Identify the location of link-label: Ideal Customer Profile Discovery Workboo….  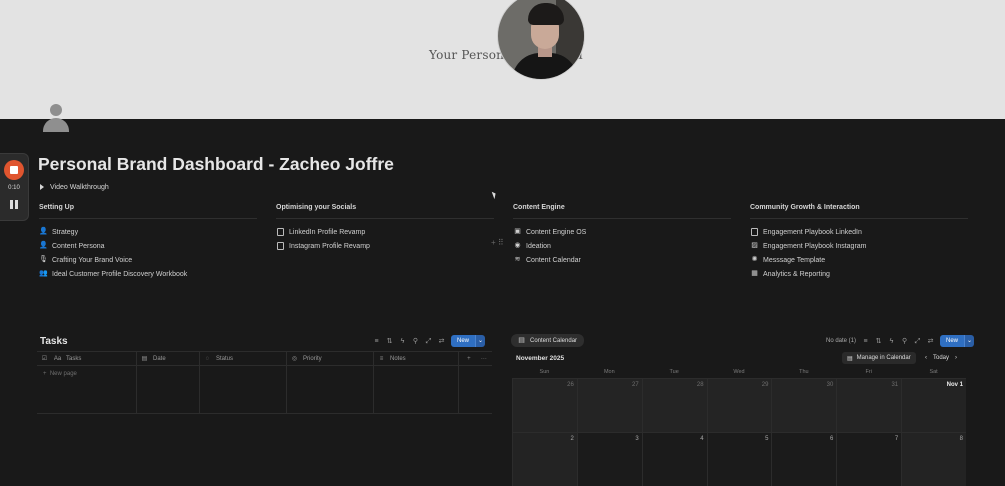
(120, 274).